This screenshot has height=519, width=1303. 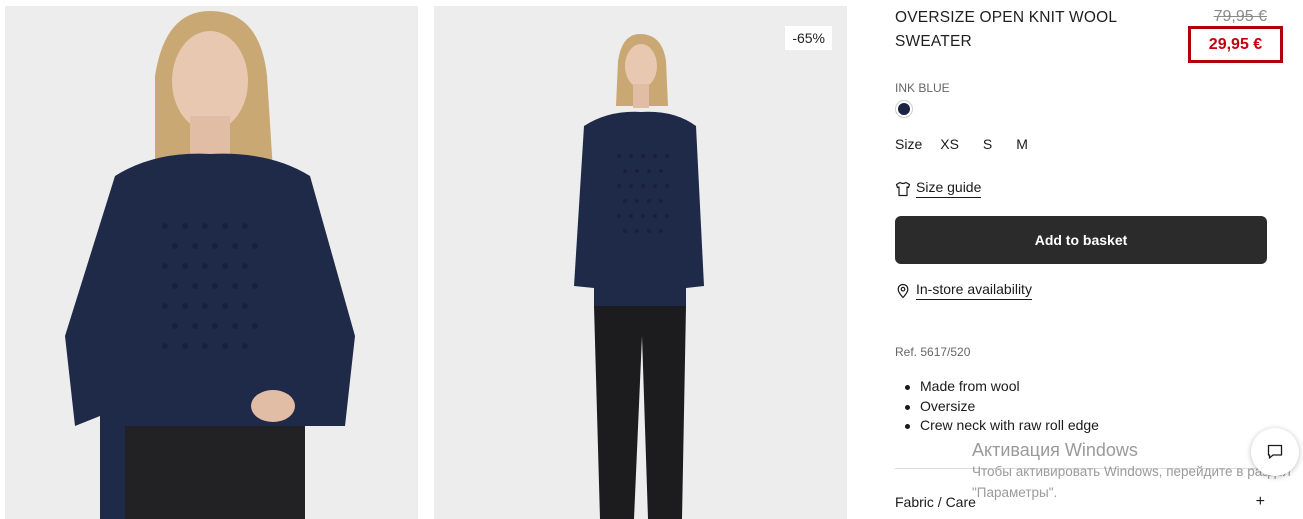 I want to click on chat-button, so click(x=1275, y=452).